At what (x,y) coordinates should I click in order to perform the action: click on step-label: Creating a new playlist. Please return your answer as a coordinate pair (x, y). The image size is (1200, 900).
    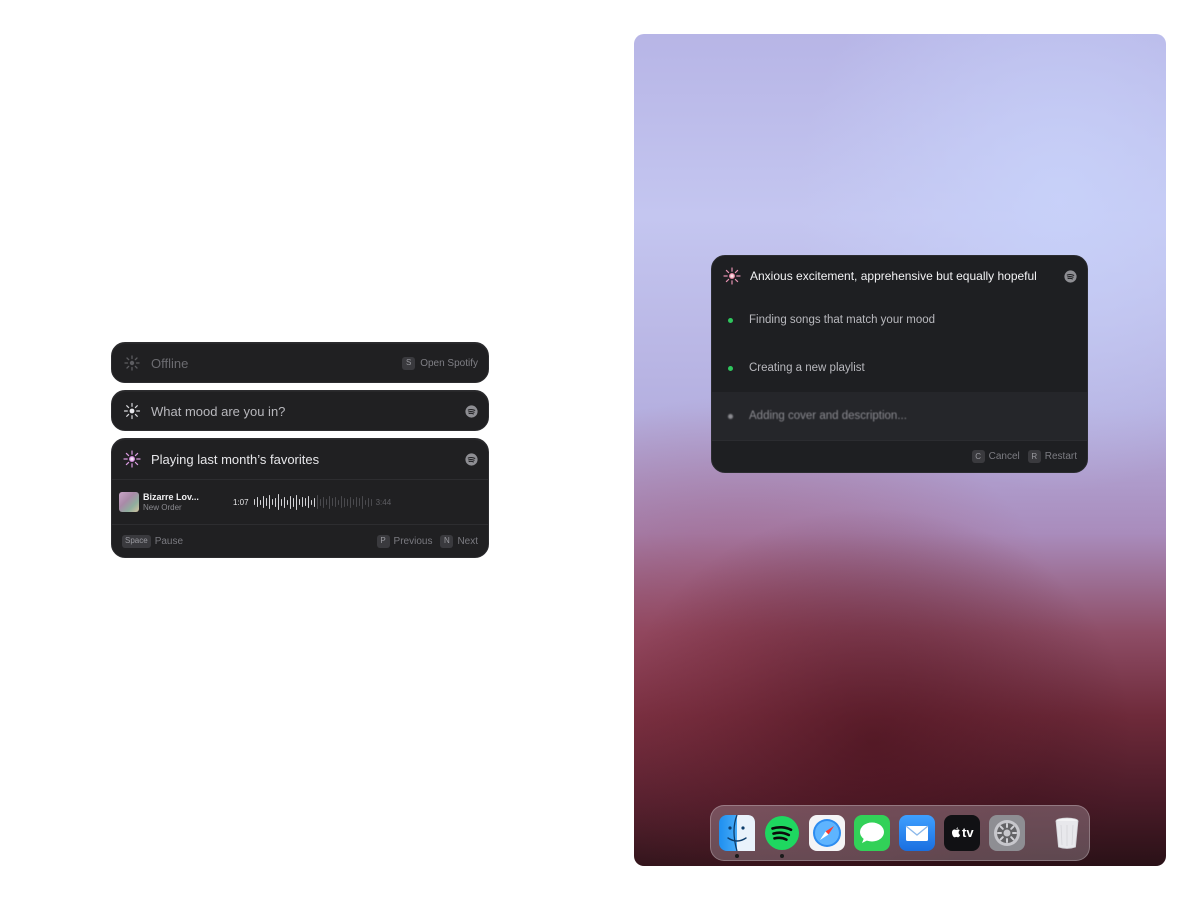
    Looking at the image, I should click on (807, 368).